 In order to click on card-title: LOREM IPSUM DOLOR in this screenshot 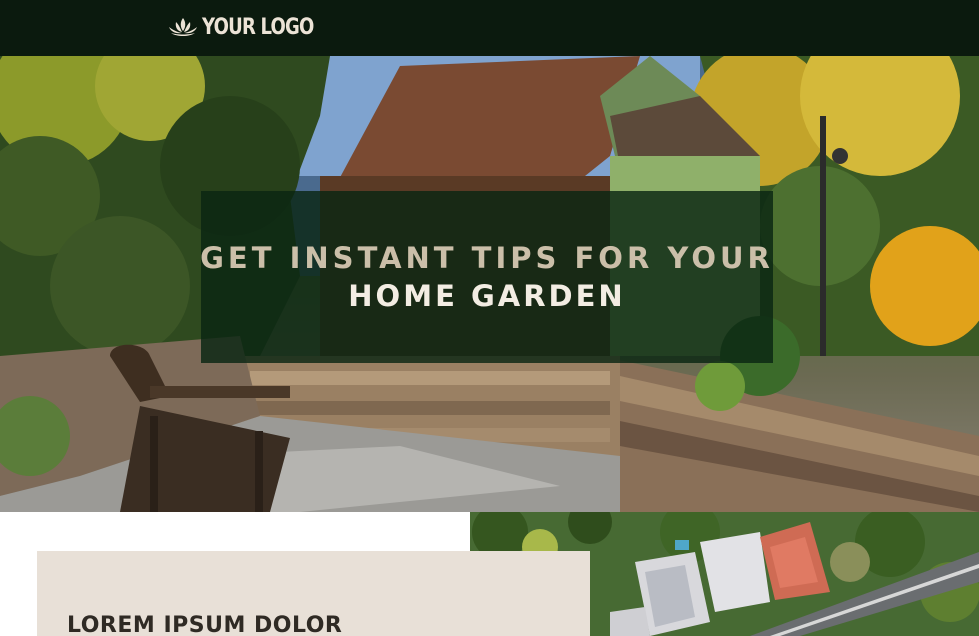, I will do `click(205, 624)`.